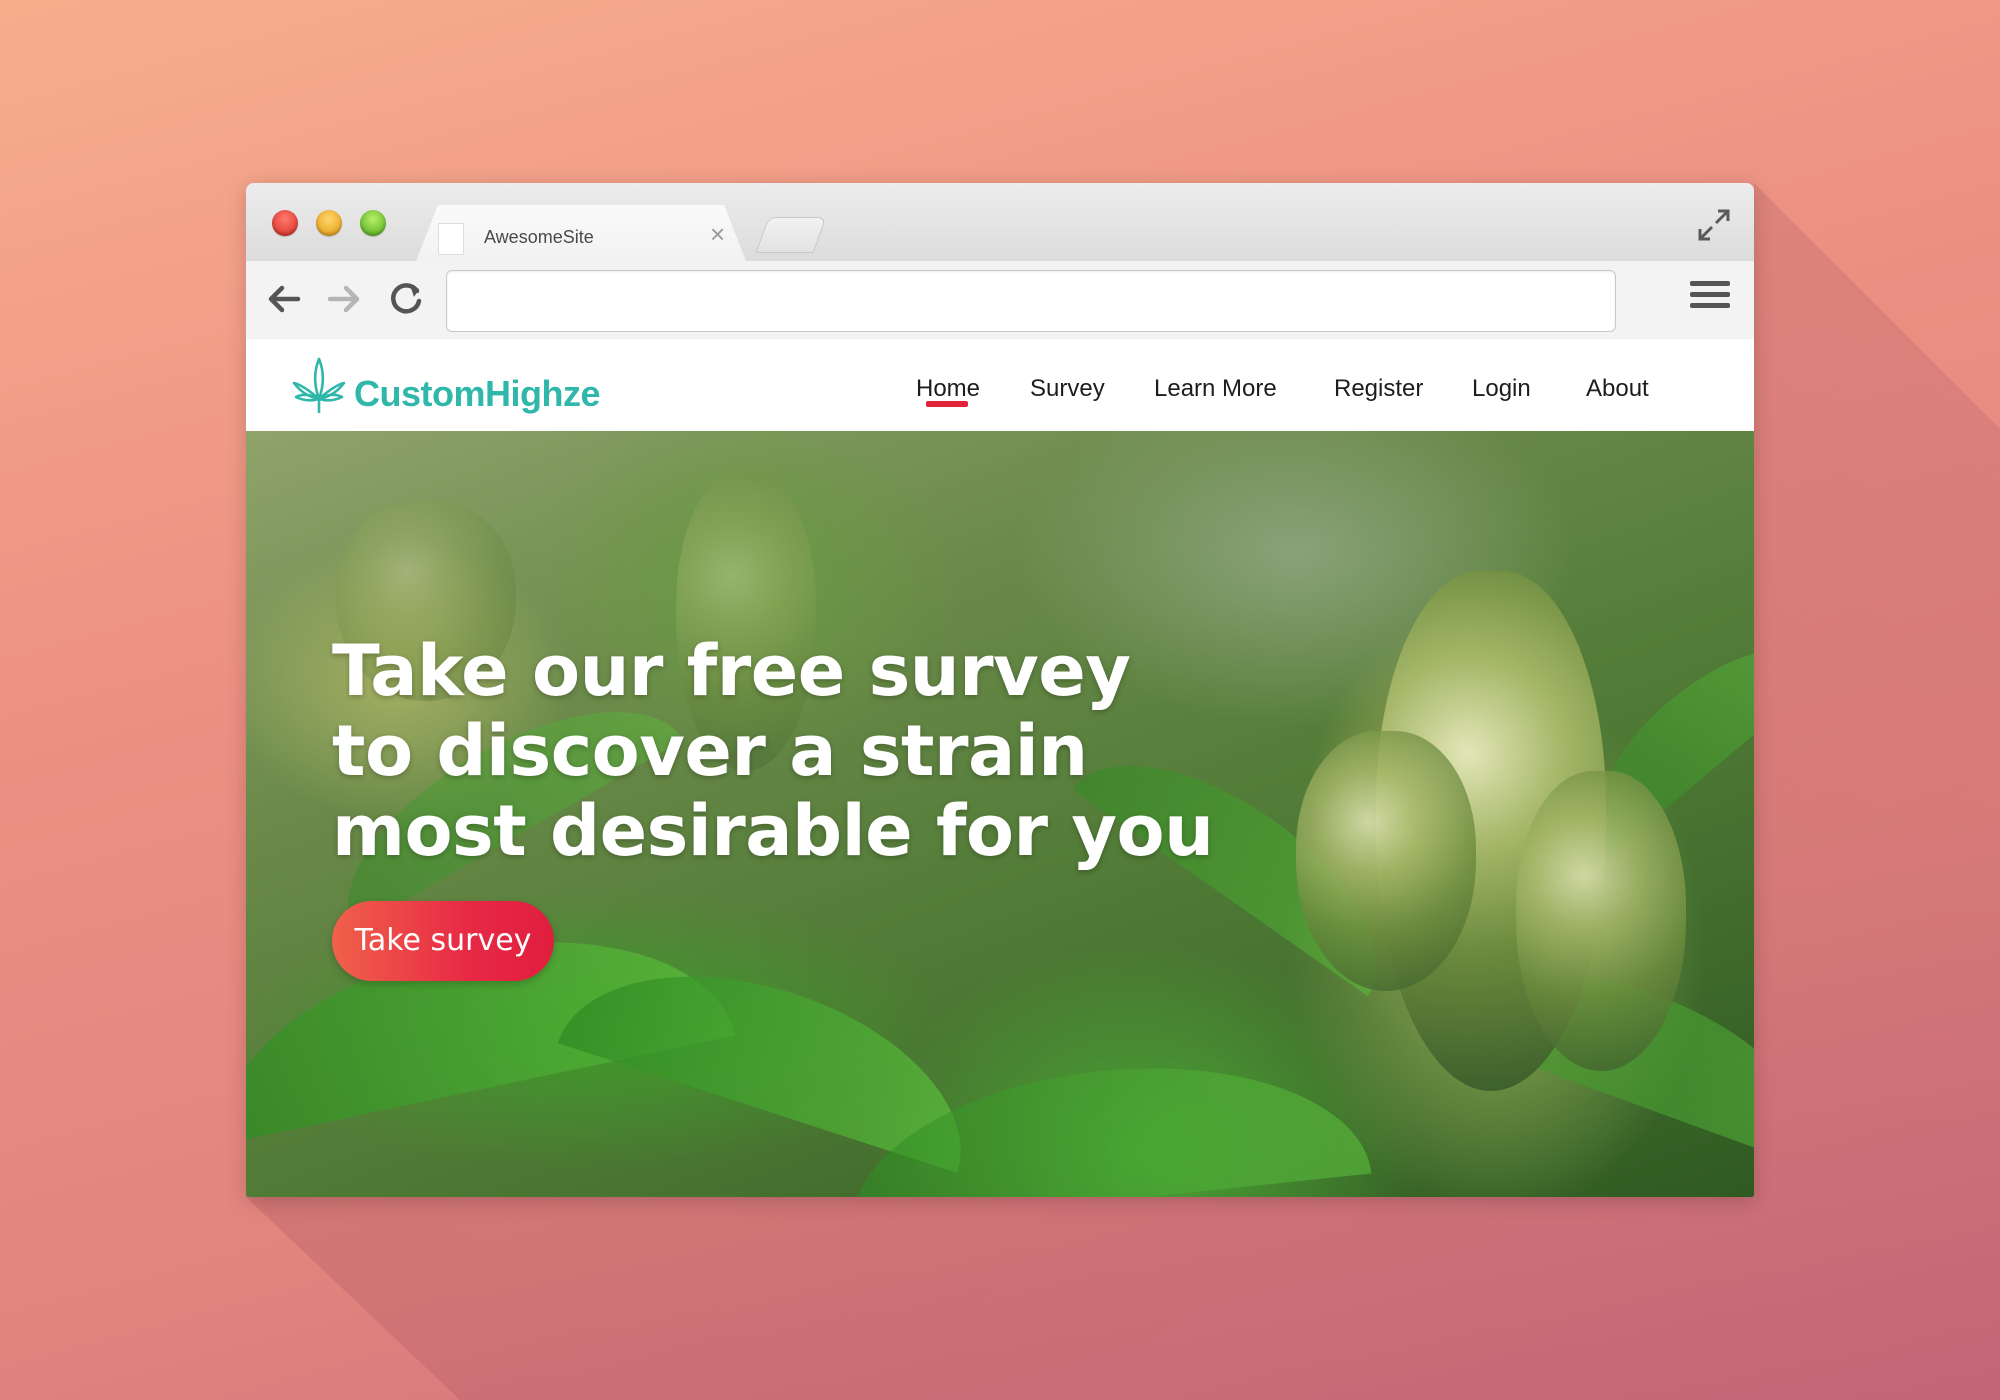 This screenshot has width=2000, height=1400. Describe the element at coordinates (329, 223) in the screenshot. I see `minimize-window-button` at that location.